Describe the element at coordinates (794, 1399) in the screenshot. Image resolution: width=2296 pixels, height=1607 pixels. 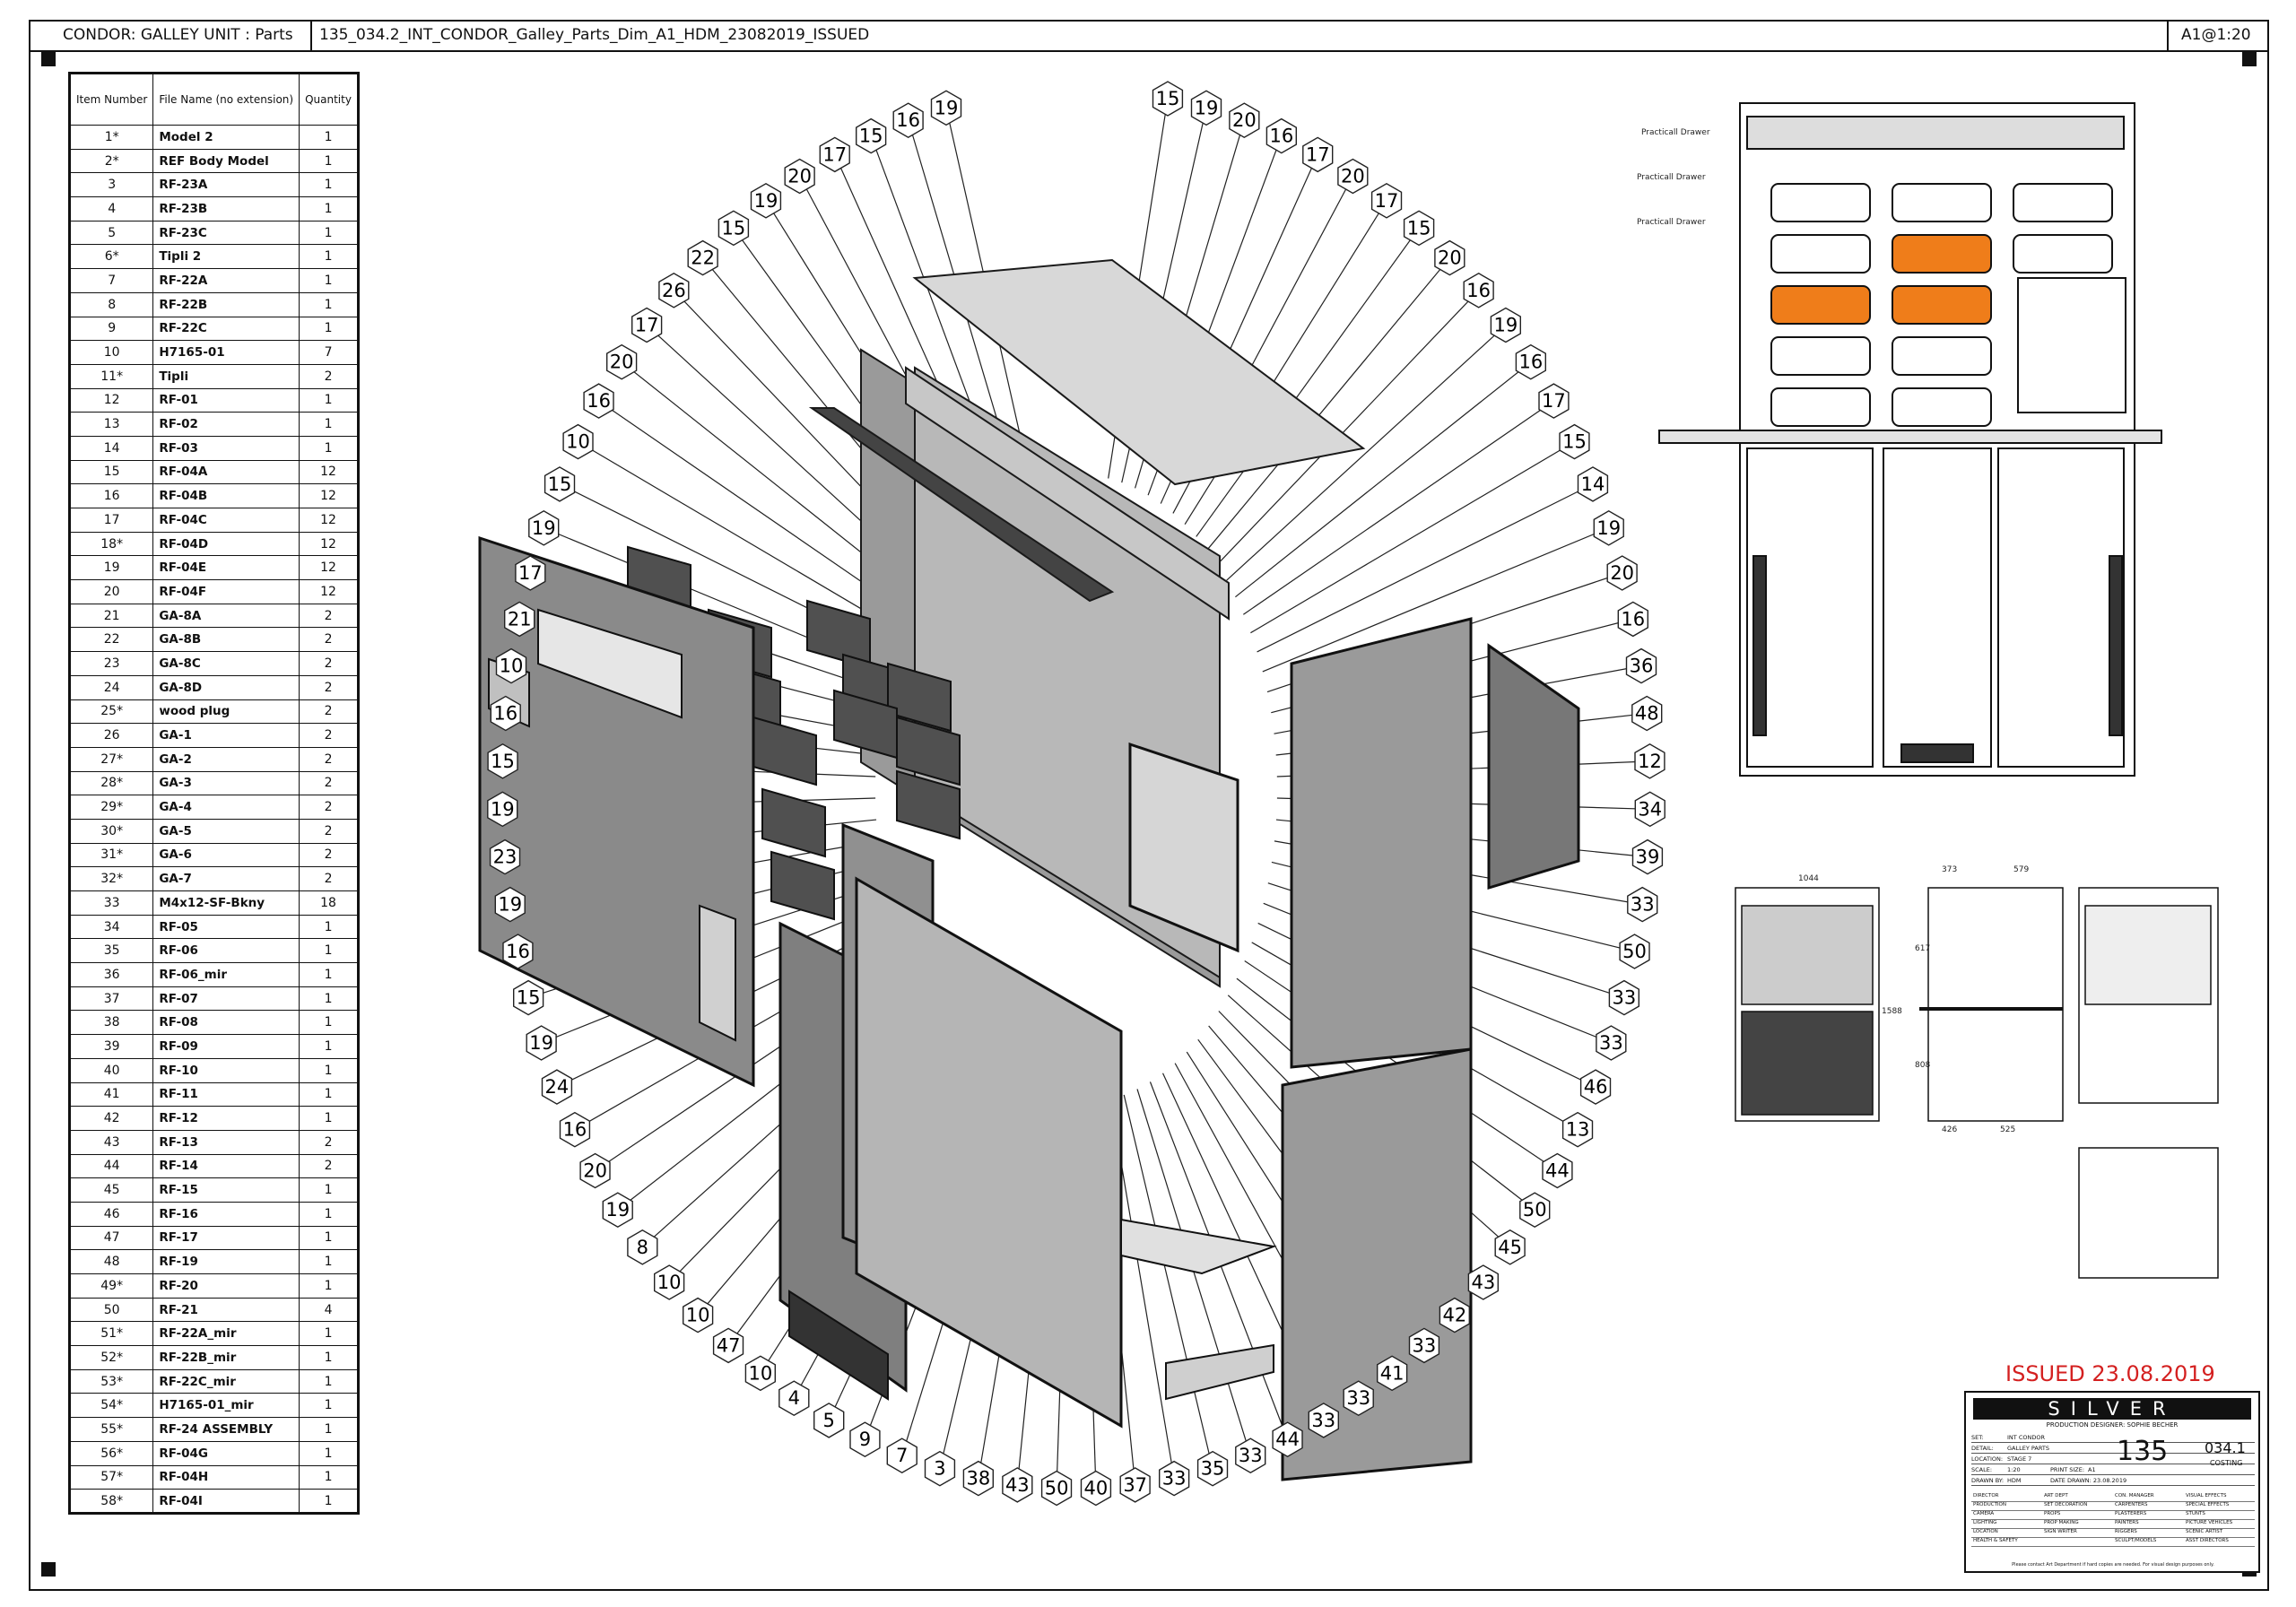
I see `callout-balloon: 4` at that location.